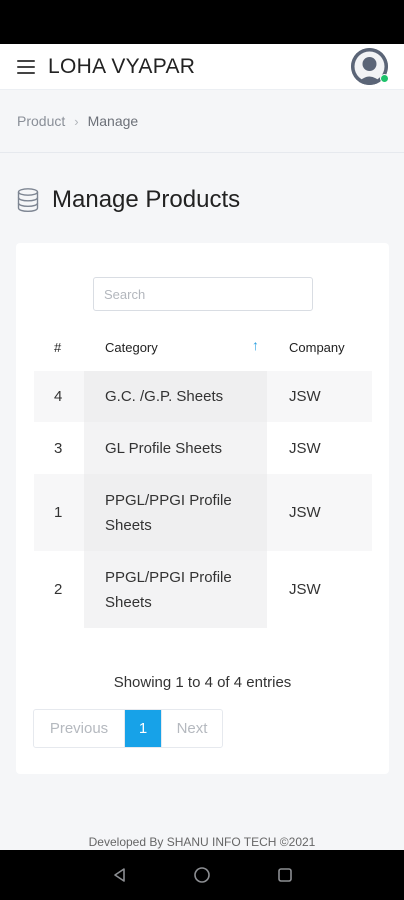  What do you see at coordinates (319, 347) in the screenshot?
I see `column-header-company: Company` at bounding box center [319, 347].